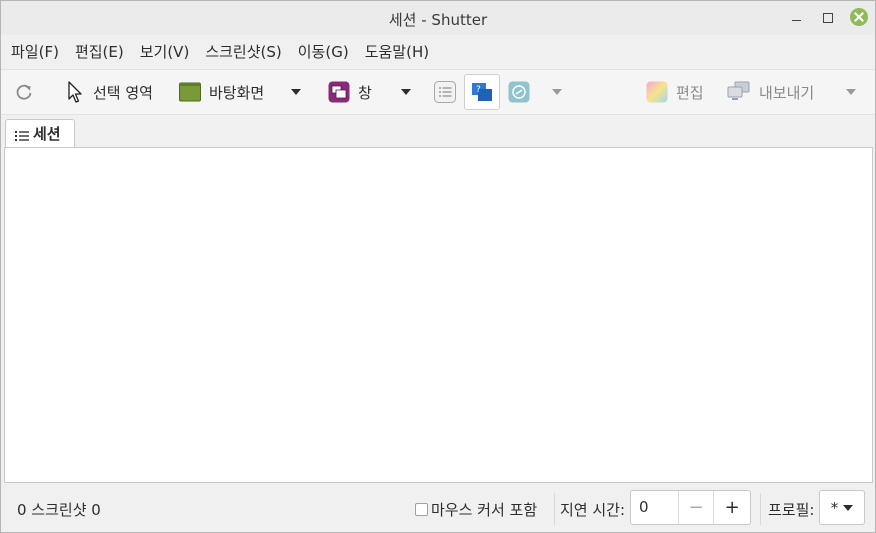 The width and height of the screenshot is (876, 533). What do you see at coordinates (738, 90) in the screenshot?
I see `export-network-icon` at bounding box center [738, 90].